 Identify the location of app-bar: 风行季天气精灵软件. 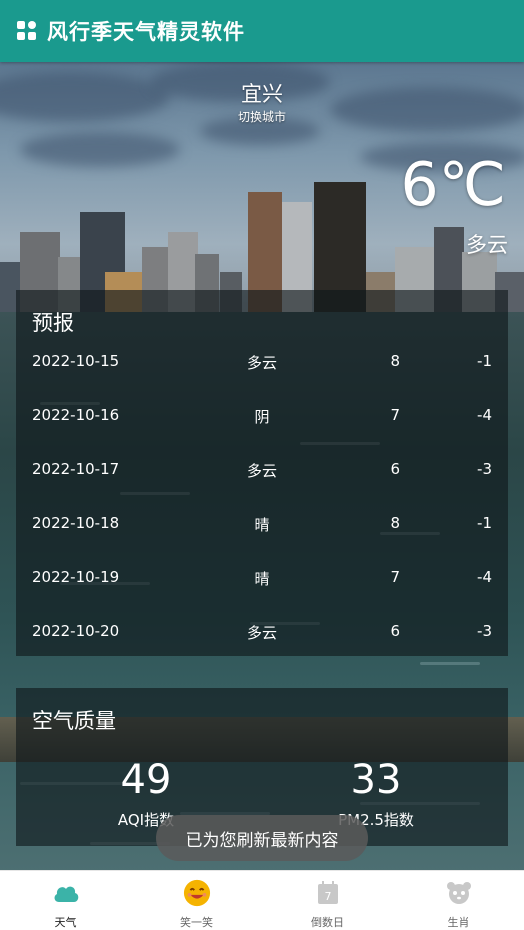
(262, 31).